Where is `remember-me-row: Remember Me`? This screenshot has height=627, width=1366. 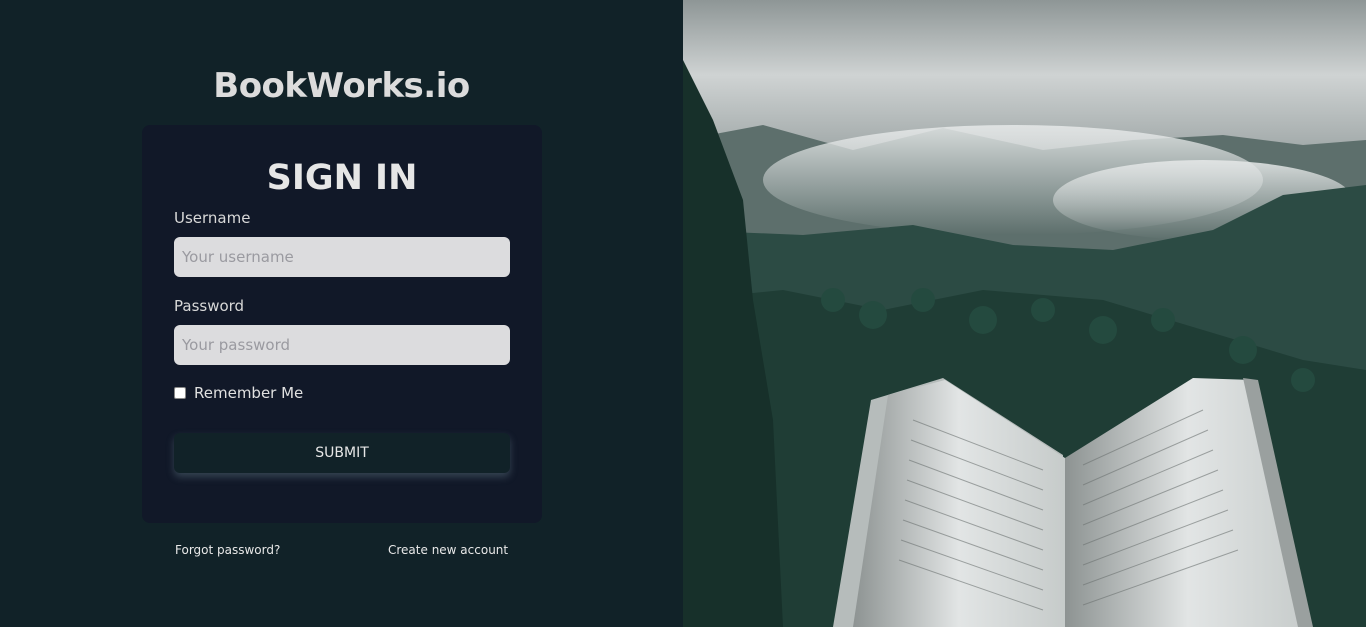
remember-me-row: Remember Me is located at coordinates (238, 393).